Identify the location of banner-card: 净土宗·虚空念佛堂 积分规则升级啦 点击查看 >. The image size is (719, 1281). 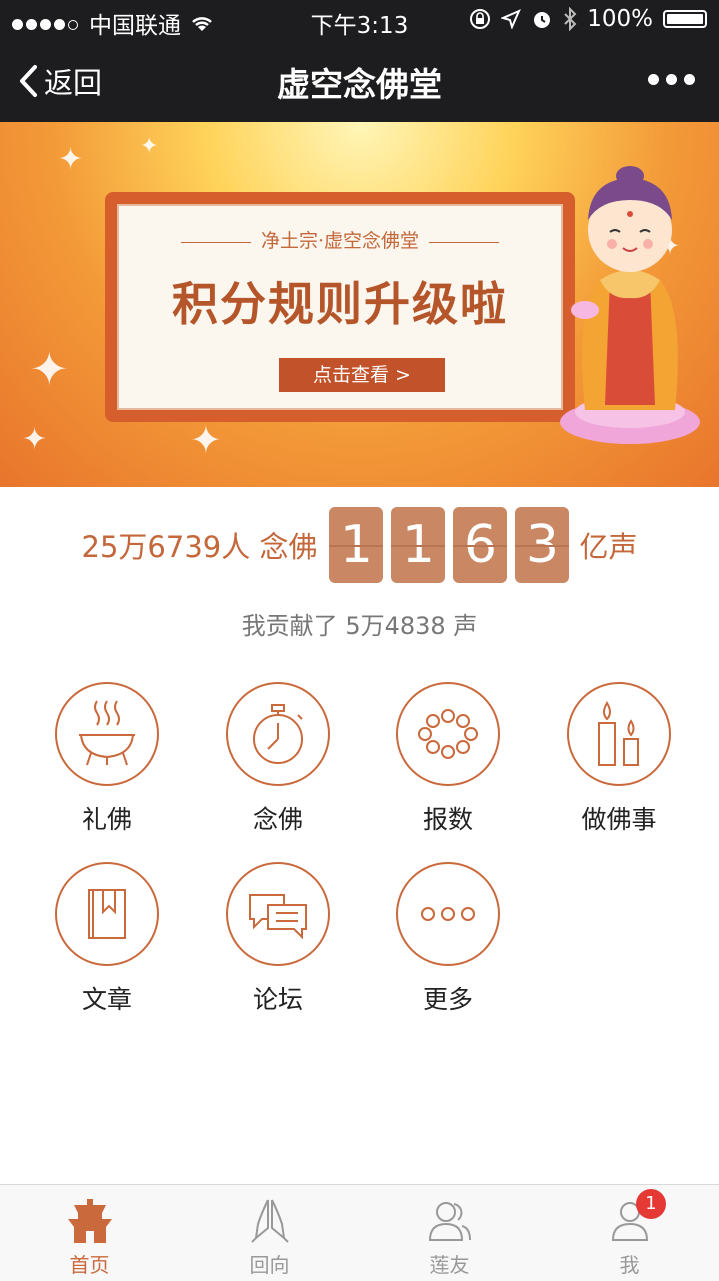
(340, 307).